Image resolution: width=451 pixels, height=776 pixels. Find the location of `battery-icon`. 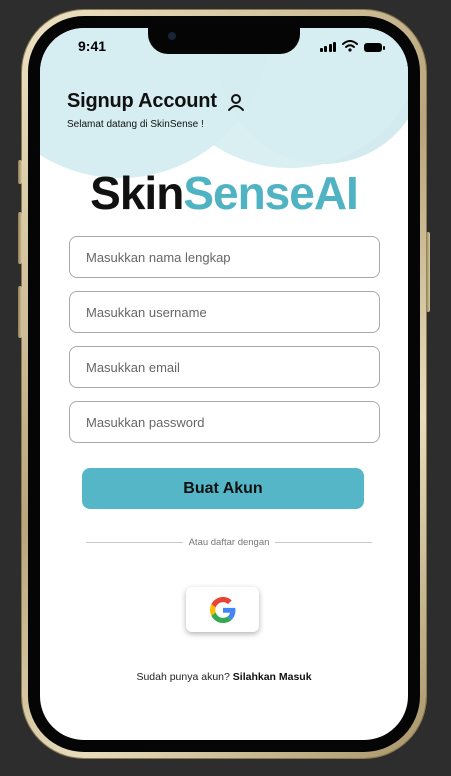

battery-icon is located at coordinates (374, 47).